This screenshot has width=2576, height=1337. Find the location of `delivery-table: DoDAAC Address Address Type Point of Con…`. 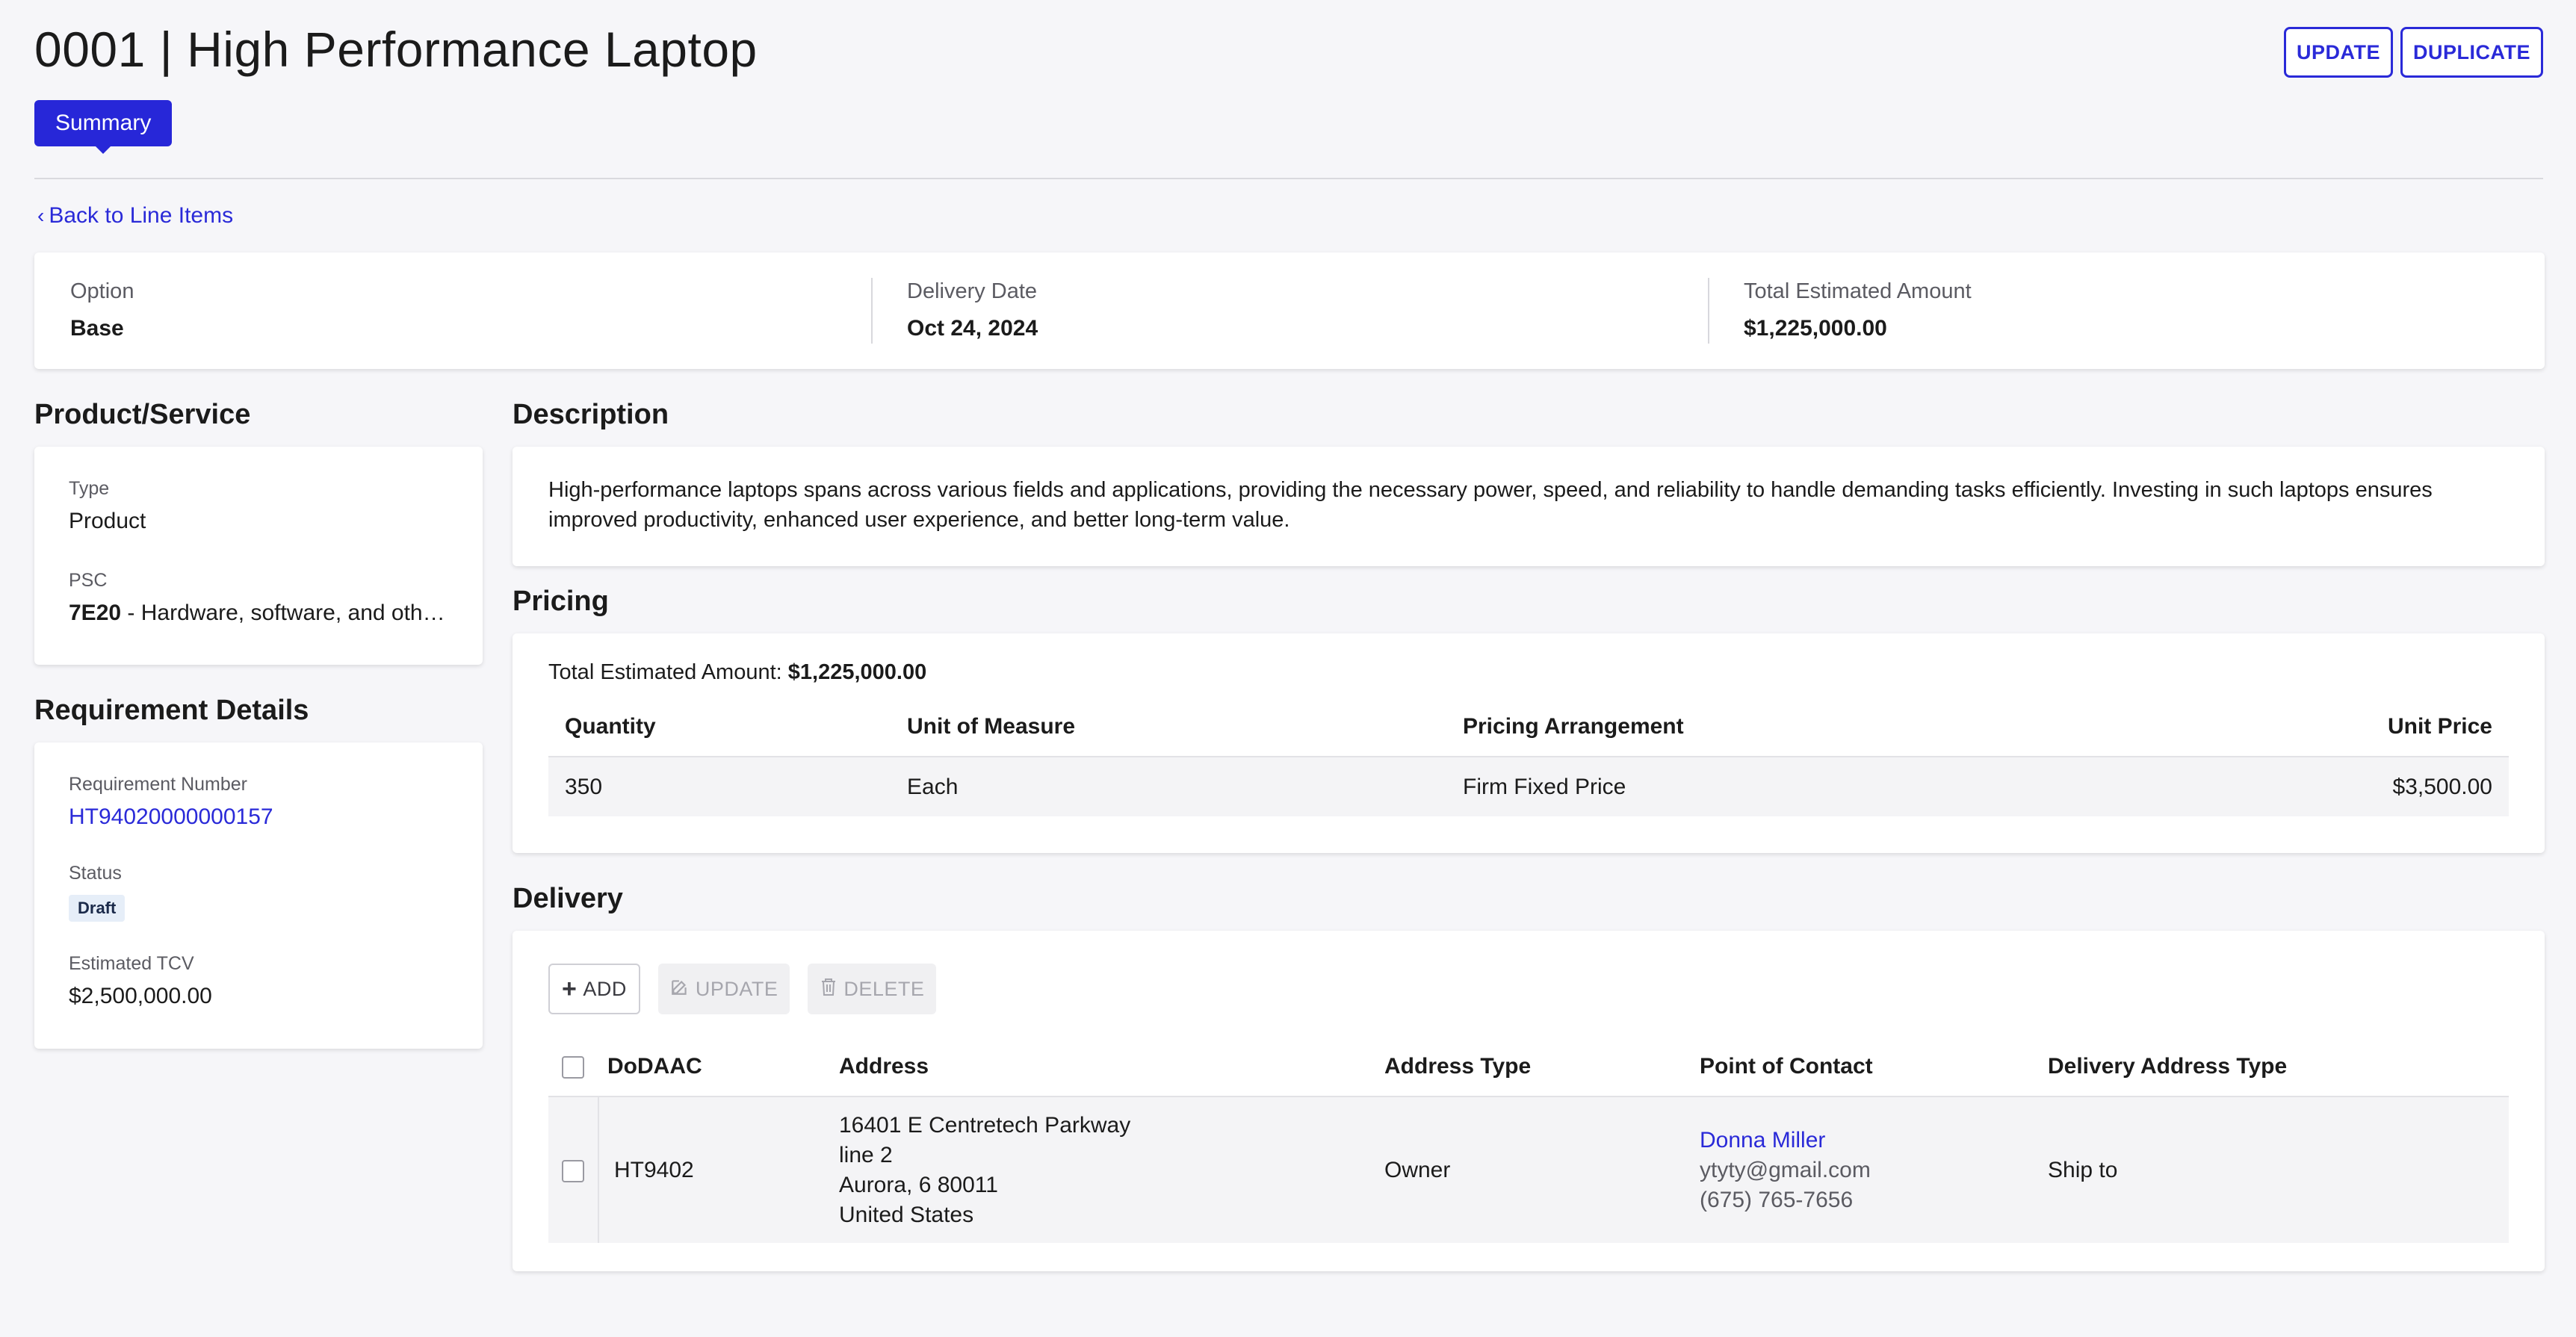

delivery-table: DoDAAC Address Address Type Point of Con… is located at coordinates (1528, 1140).